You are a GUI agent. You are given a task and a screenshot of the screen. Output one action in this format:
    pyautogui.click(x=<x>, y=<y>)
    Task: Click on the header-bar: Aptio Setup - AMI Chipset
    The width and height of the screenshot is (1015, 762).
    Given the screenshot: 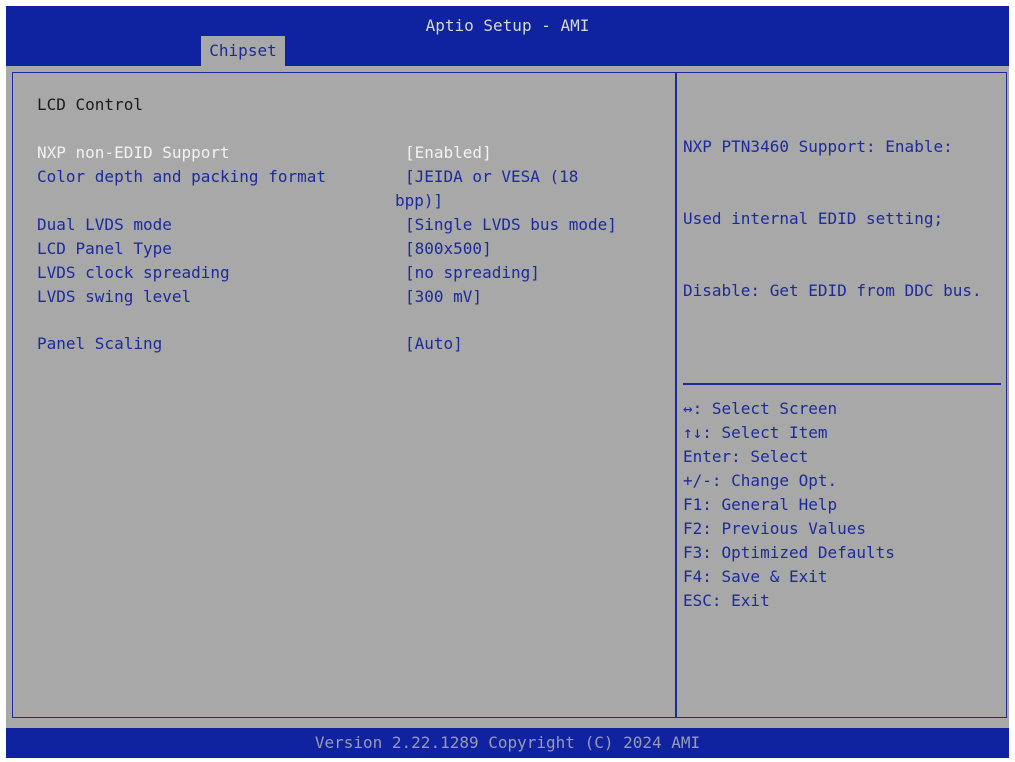 What is the action you would take?
    pyautogui.click(x=507, y=36)
    